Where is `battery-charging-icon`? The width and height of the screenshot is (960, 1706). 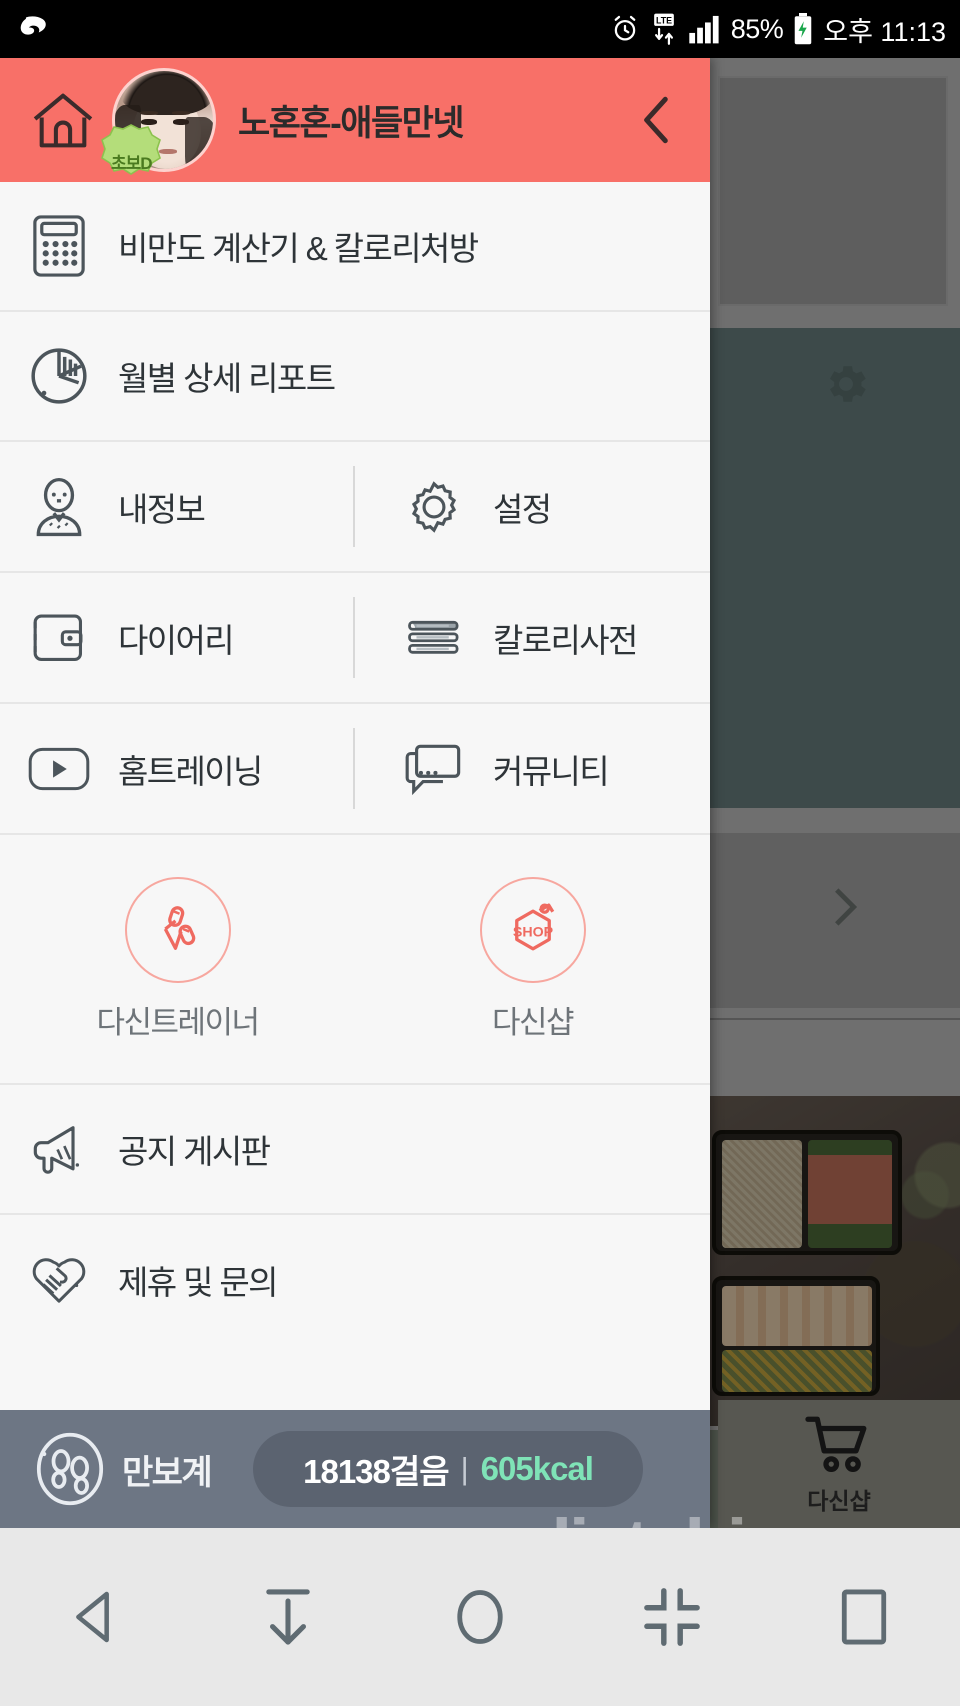 battery-charging-icon is located at coordinates (803, 29).